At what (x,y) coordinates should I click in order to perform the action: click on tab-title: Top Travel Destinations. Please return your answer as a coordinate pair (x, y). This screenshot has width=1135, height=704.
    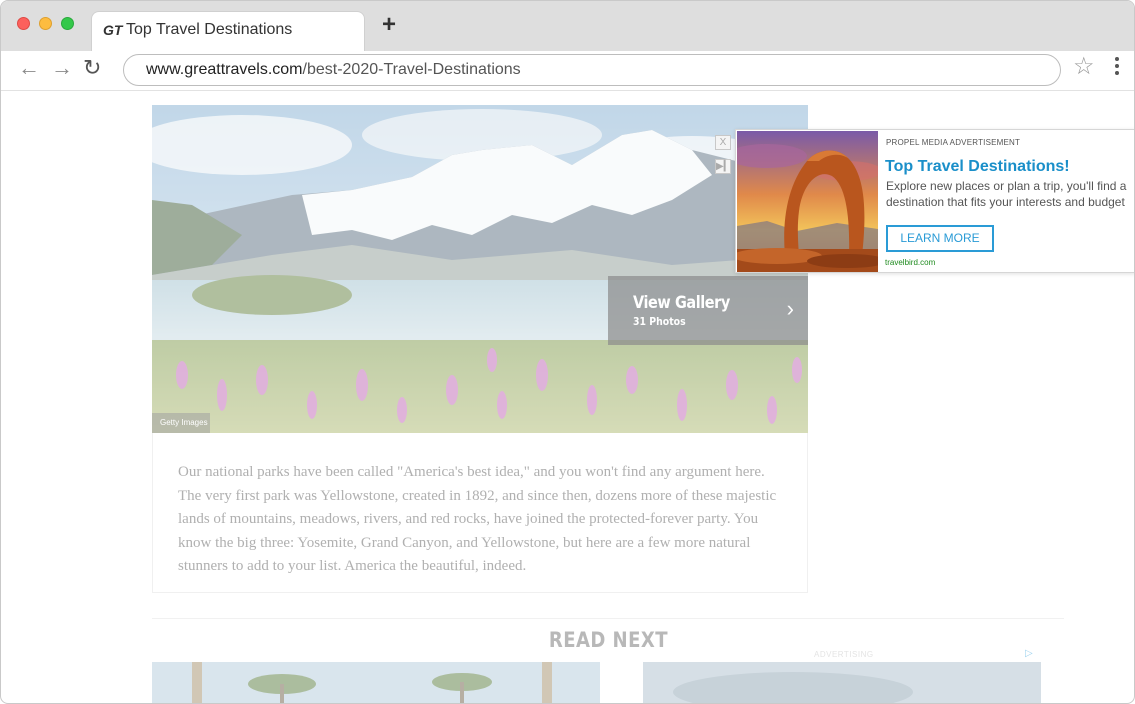
    Looking at the image, I should click on (209, 29).